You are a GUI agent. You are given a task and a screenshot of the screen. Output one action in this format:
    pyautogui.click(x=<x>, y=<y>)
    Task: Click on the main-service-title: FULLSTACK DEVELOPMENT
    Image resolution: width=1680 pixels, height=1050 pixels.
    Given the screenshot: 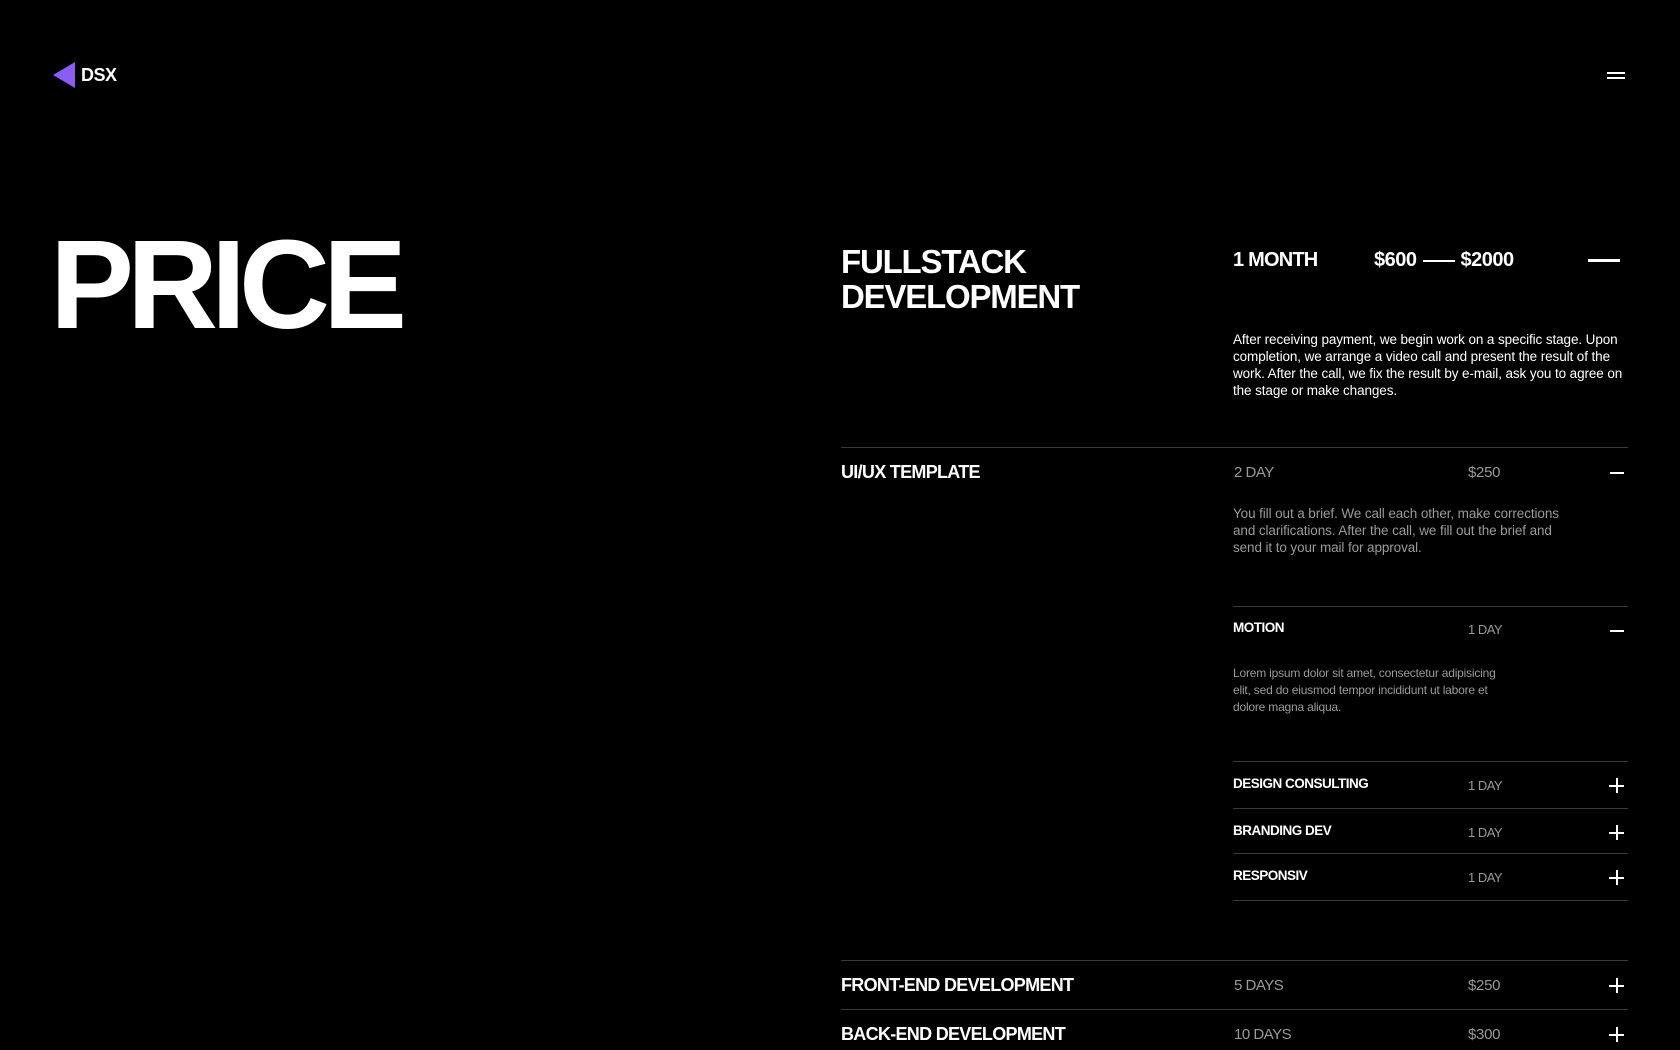 What is the action you would take?
    pyautogui.click(x=1021, y=279)
    